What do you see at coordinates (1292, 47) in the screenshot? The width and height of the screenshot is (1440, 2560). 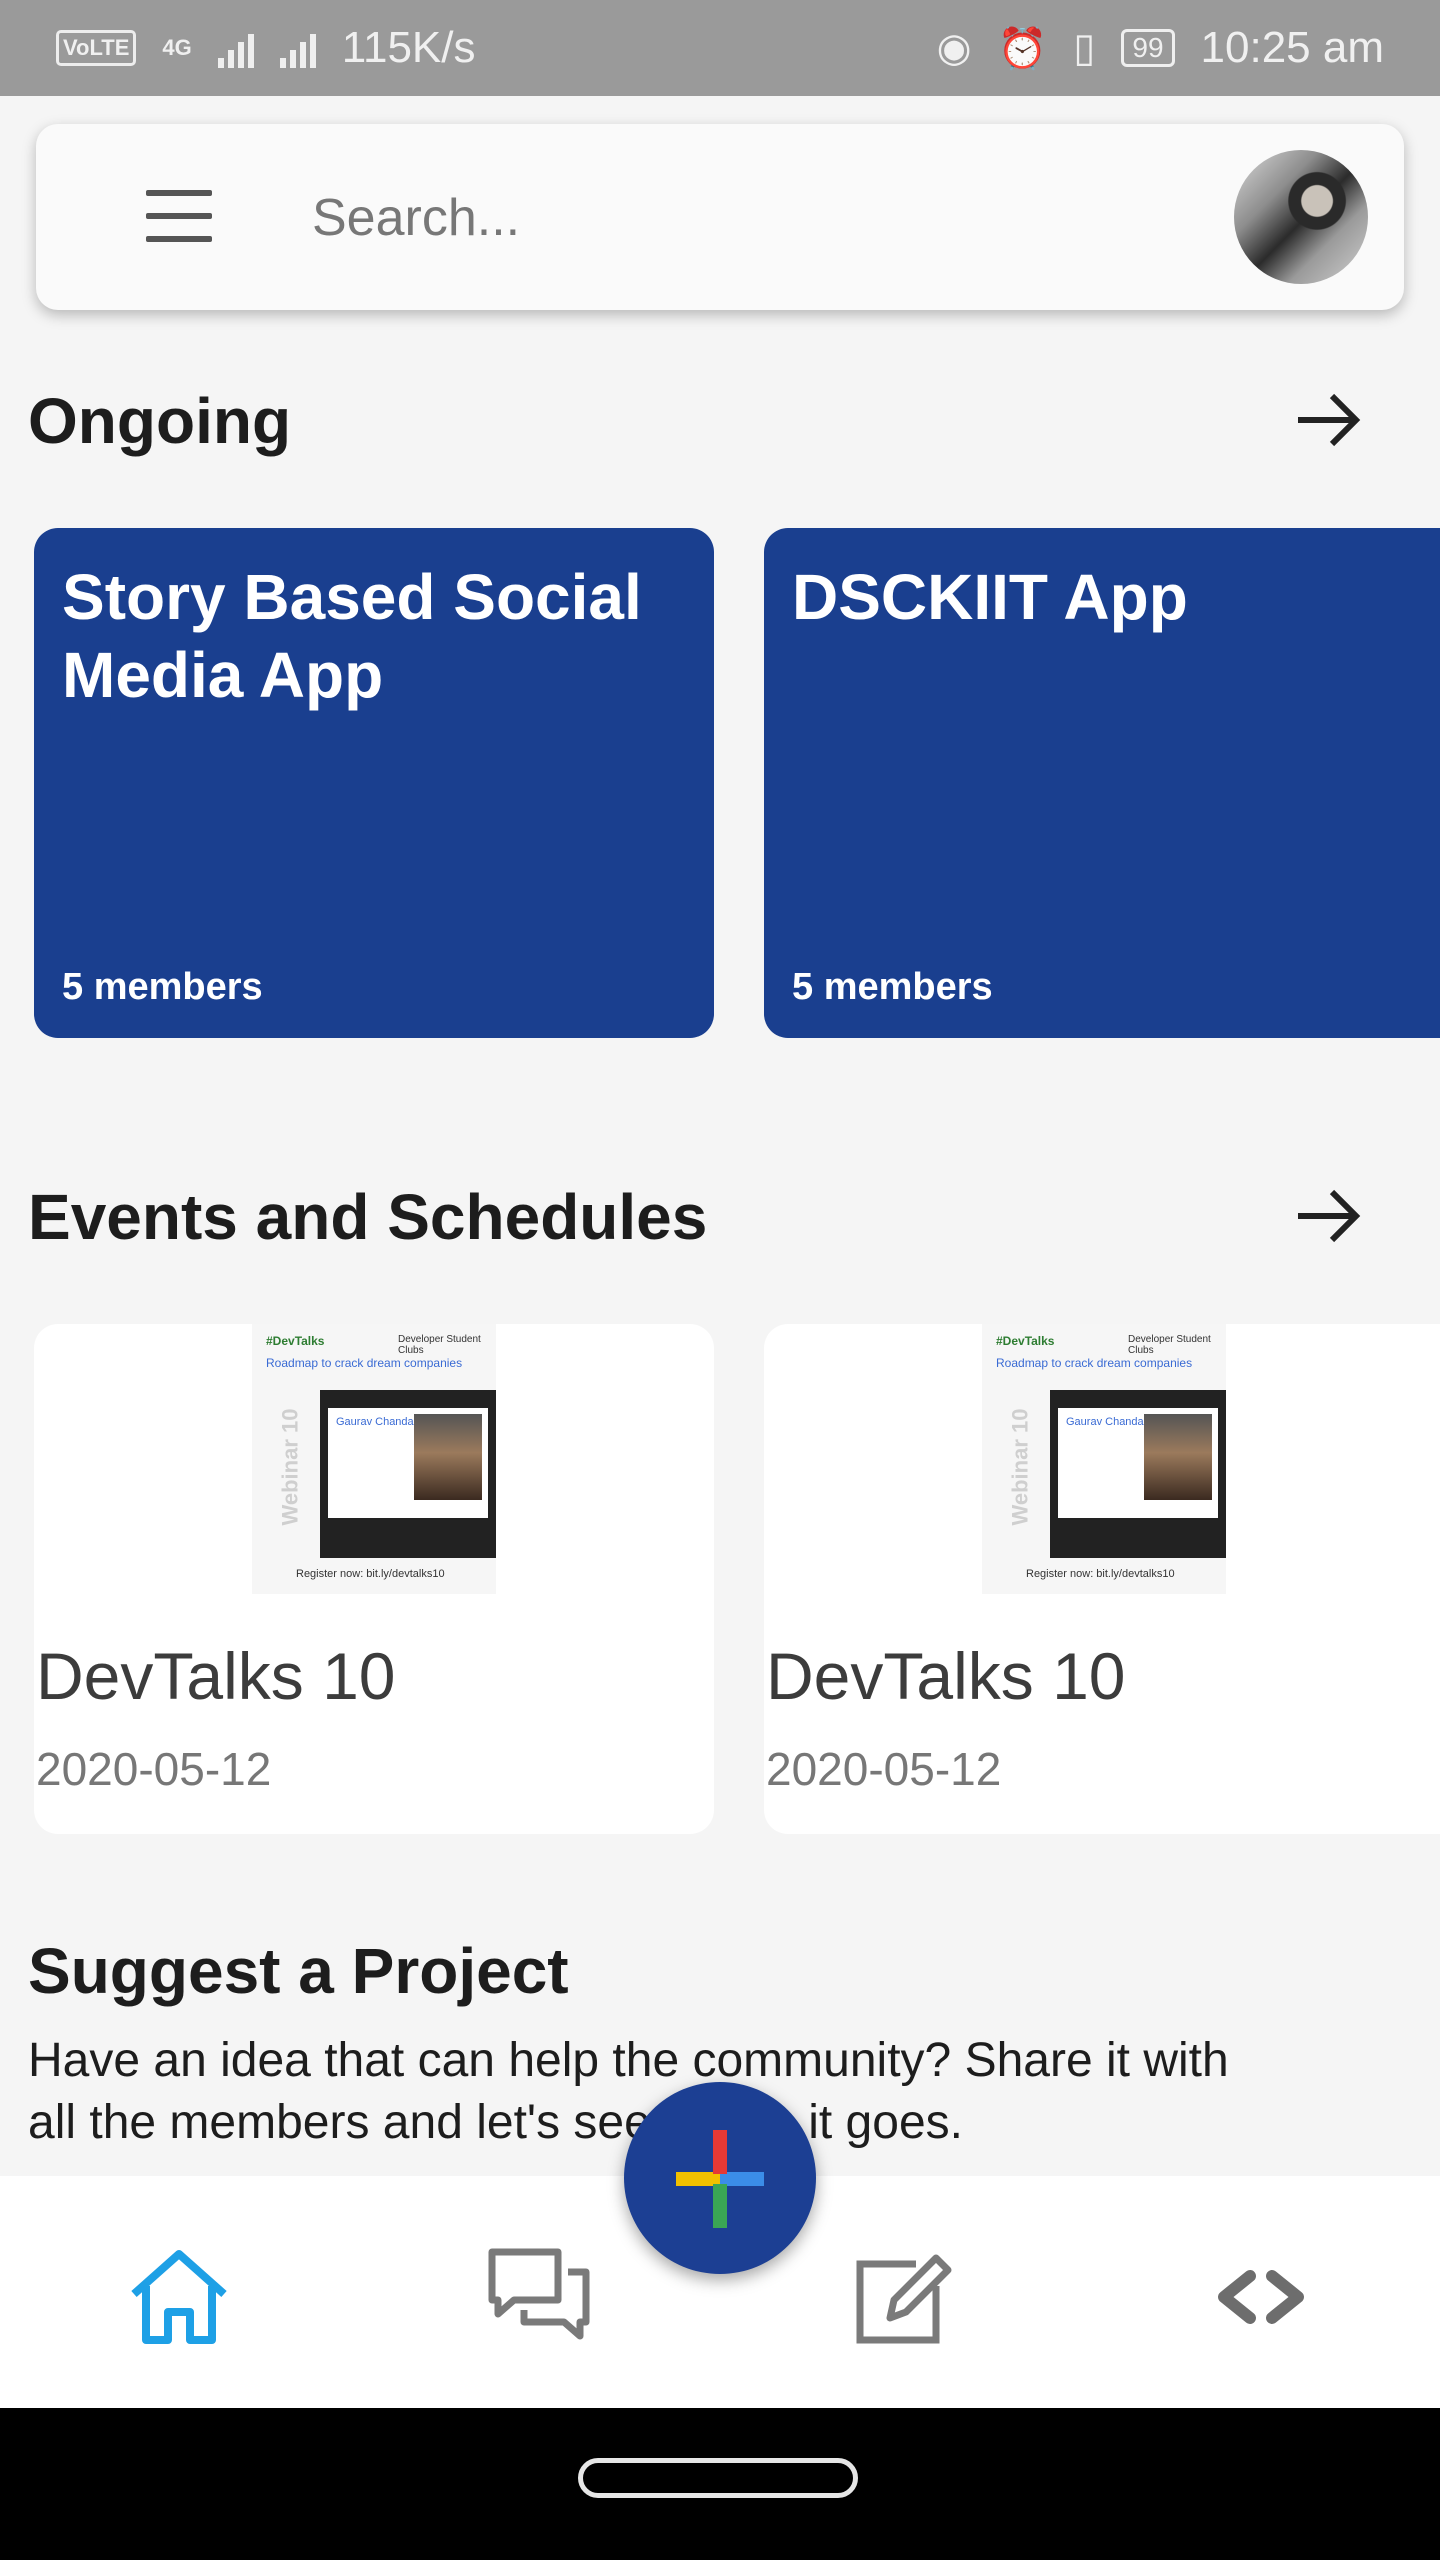 I see `clock: 10:25 am` at bounding box center [1292, 47].